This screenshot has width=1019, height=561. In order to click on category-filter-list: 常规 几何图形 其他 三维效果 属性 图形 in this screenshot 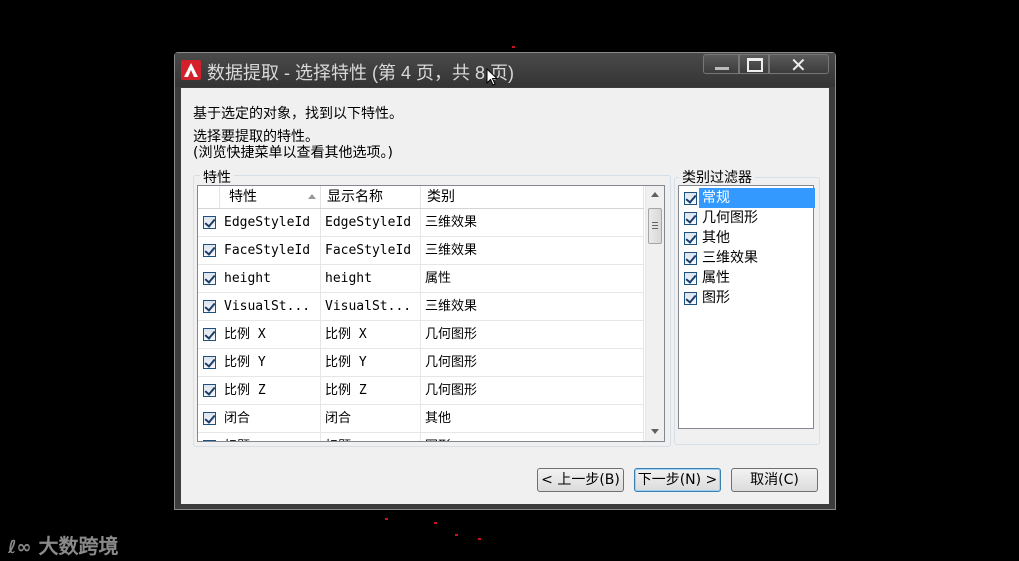, I will do `click(746, 307)`.